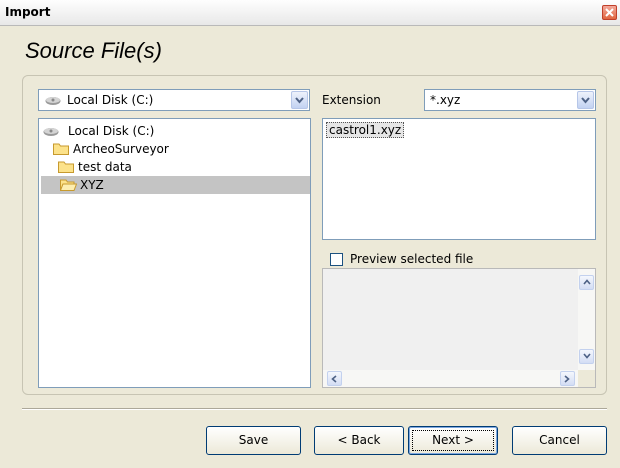 The image size is (620, 468). Describe the element at coordinates (445, 100) in the screenshot. I see `extension-select-value: *.xyz` at that location.